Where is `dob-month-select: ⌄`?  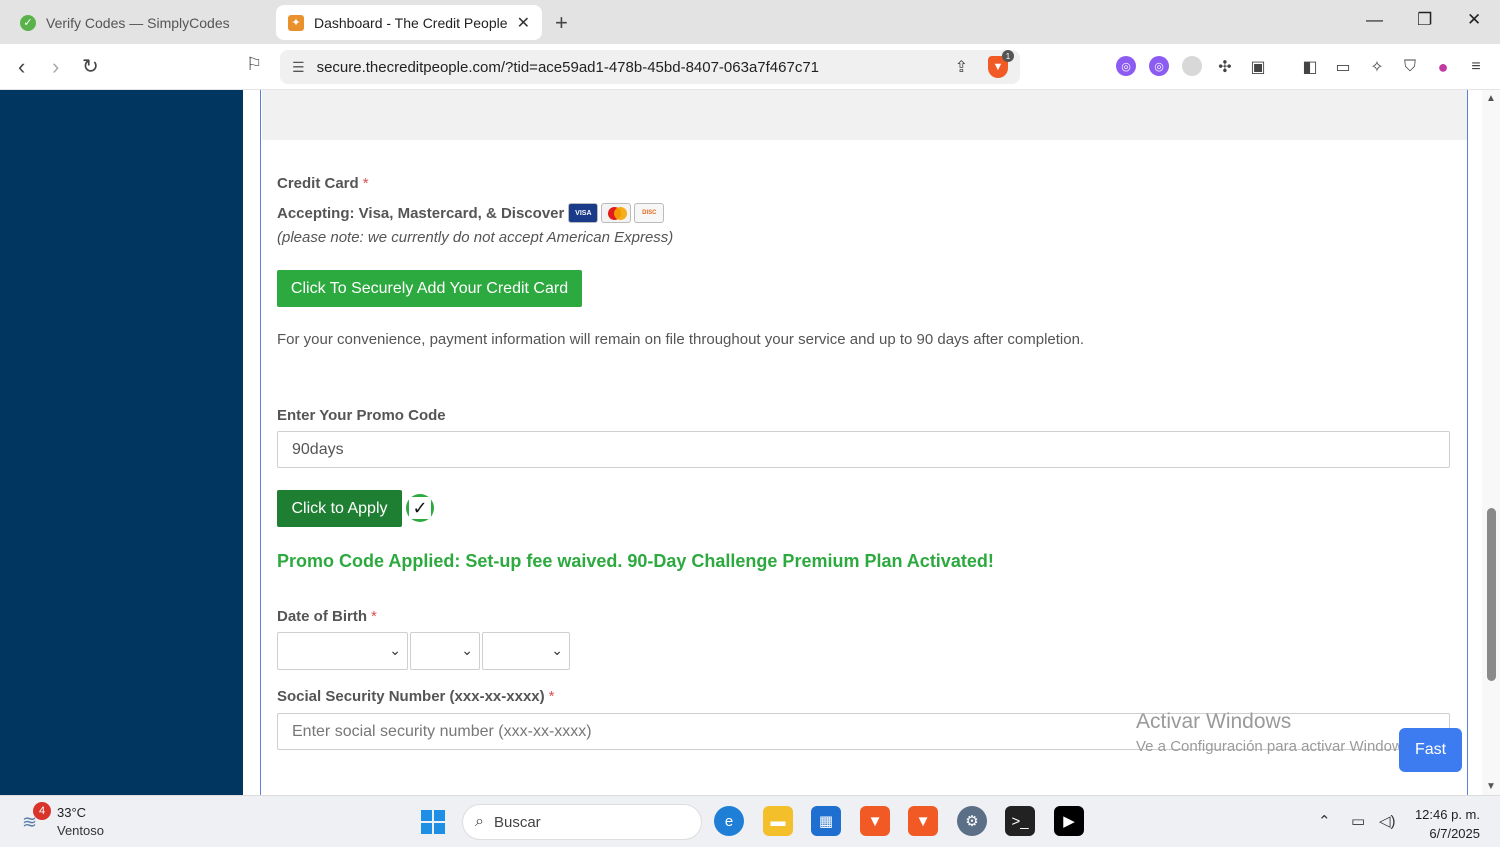 dob-month-select: ⌄ is located at coordinates (342, 651).